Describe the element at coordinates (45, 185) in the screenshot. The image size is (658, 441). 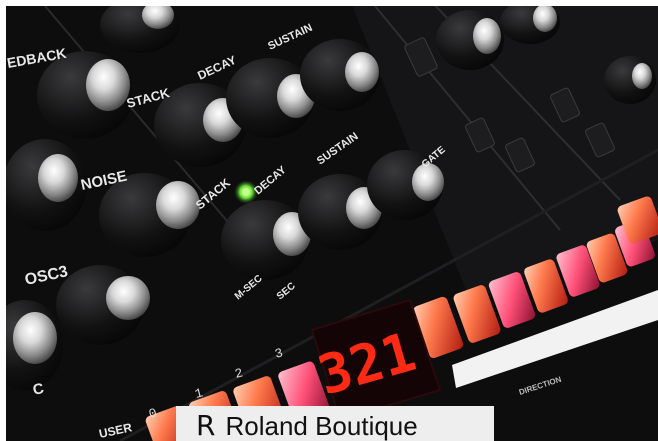
I see `knob-noise` at that location.